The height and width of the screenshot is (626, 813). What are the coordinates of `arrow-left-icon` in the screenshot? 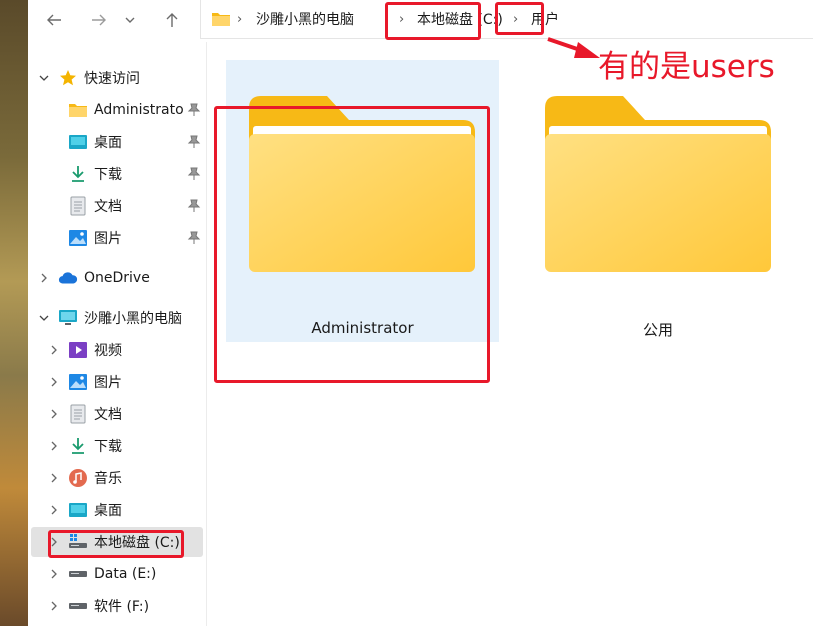 It's located at (54, 20).